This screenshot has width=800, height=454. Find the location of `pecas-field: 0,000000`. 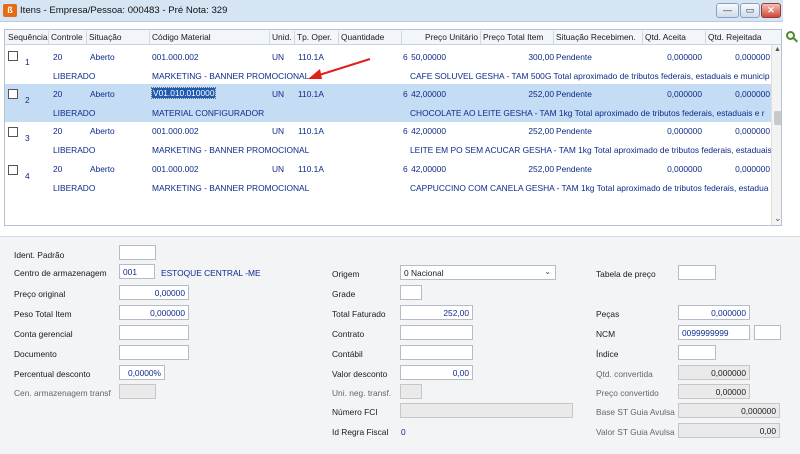

pecas-field: 0,000000 is located at coordinates (714, 312).